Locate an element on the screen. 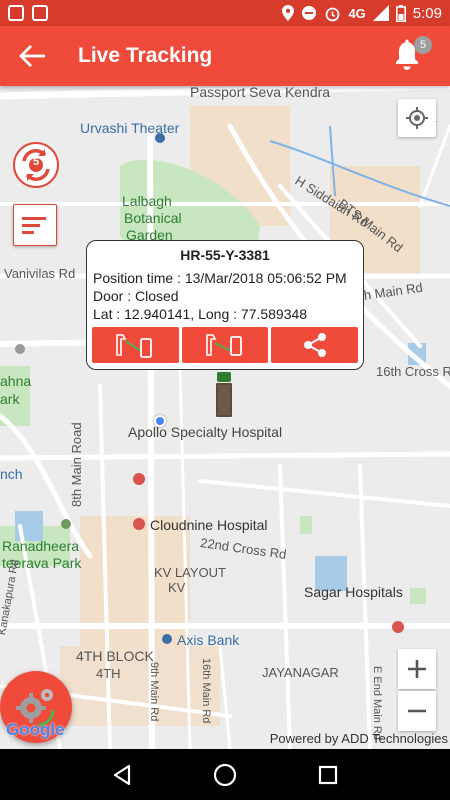 This screenshot has width=450, height=800. zoom-in-button is located at coordinates (417, 669).